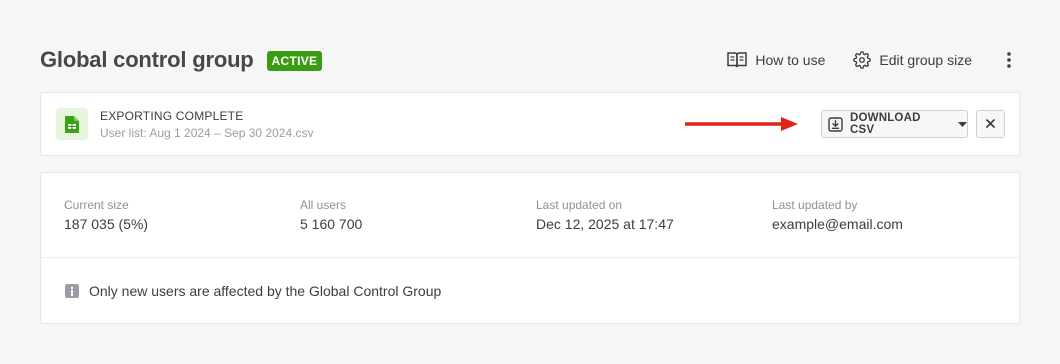 Image resolution: width=1060 pixels, height=364 pixels. I want to click on edit-group-size-link: Edit group size, so click(912, 60).